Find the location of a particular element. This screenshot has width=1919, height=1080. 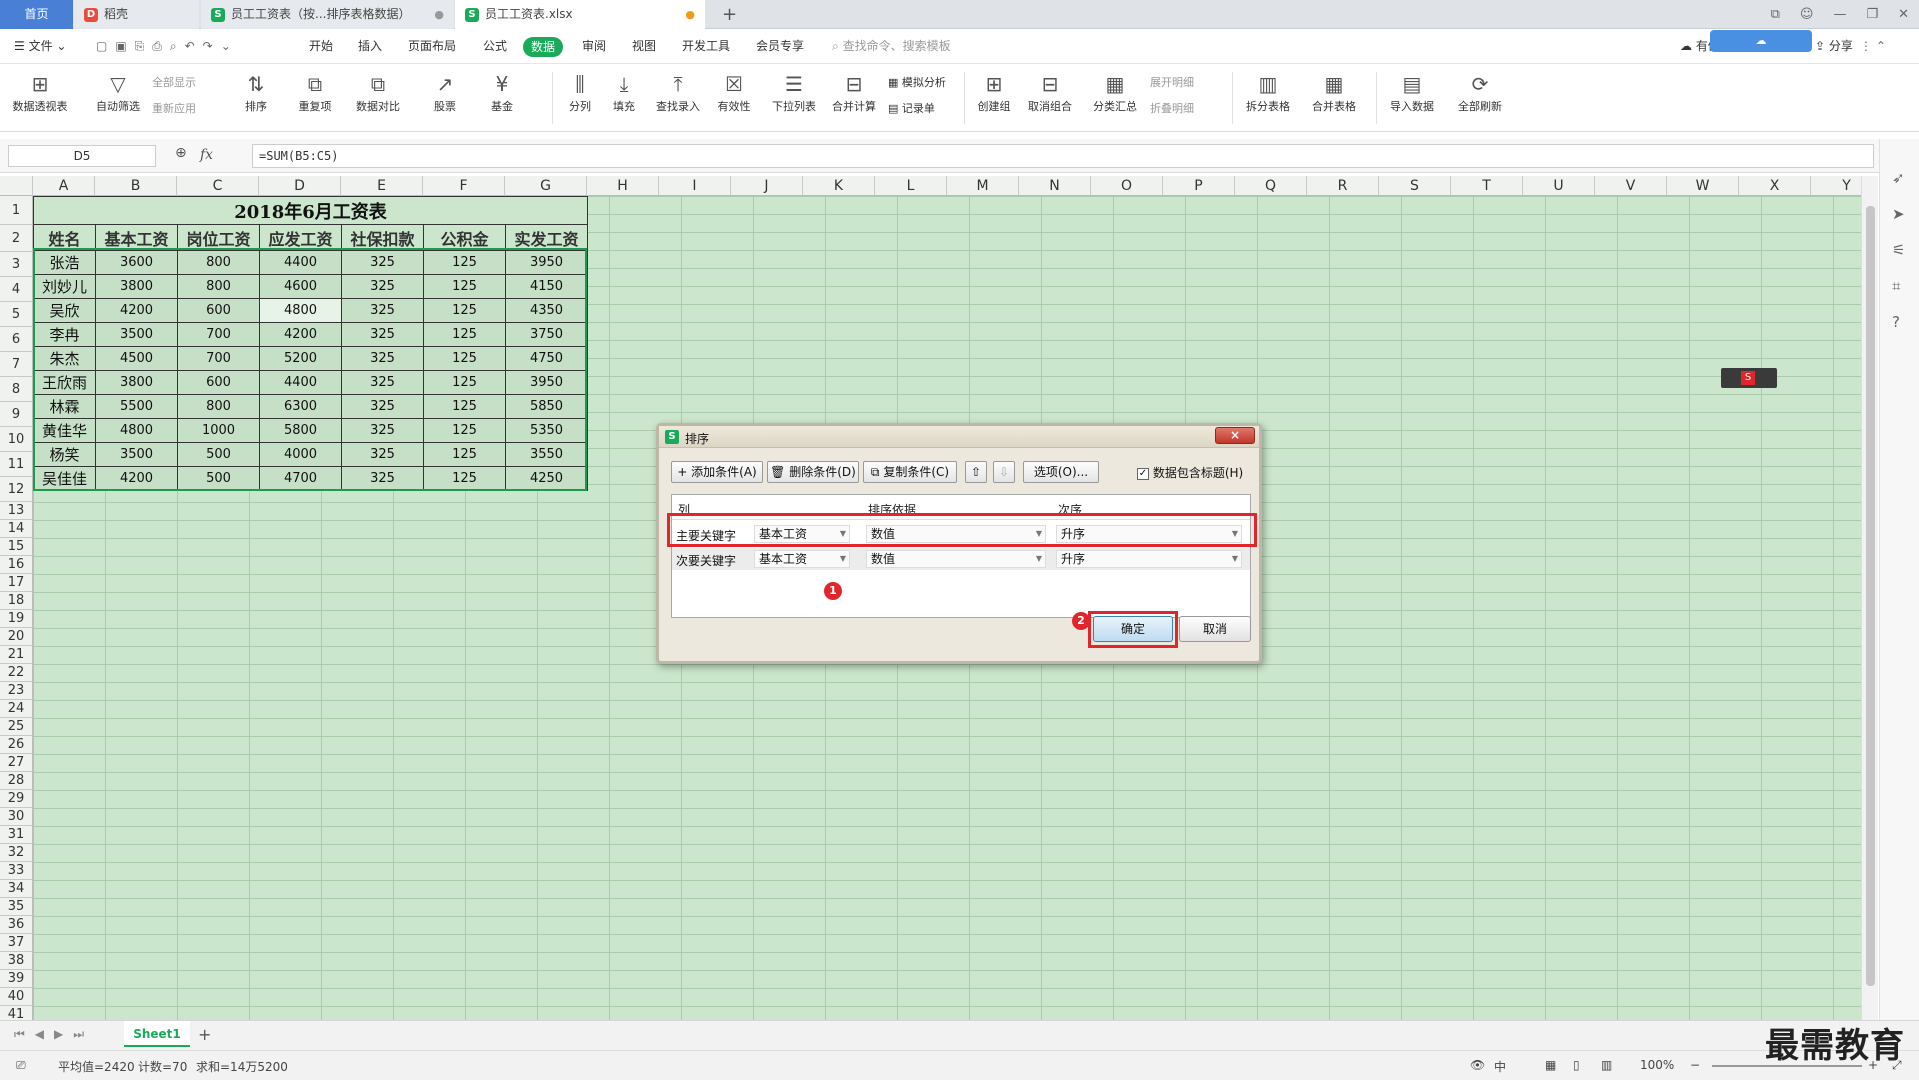

has-header-checkbox: ✓ 数据包含标题(H) is located at coordinates (1190, 472).